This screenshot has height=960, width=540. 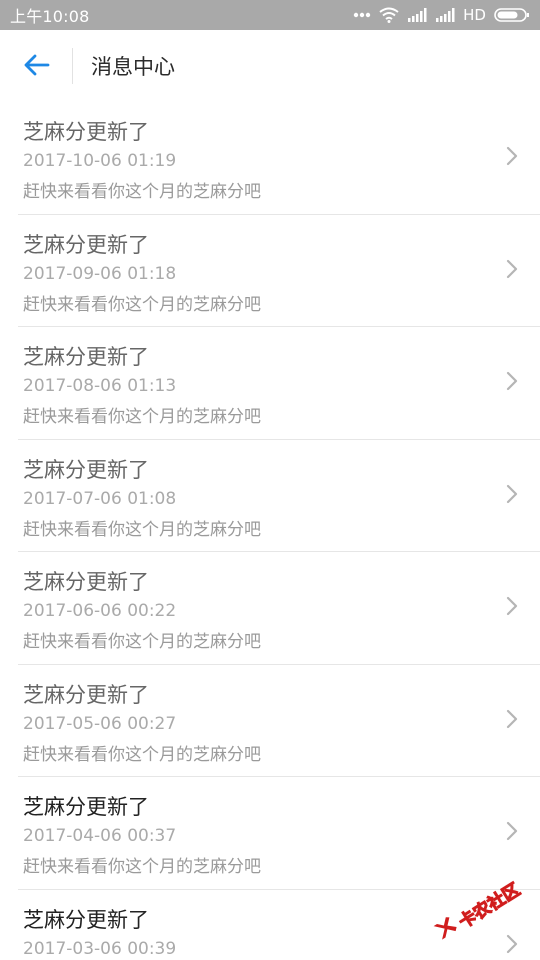 I want to click on back-button, so click(x=36, y=67).